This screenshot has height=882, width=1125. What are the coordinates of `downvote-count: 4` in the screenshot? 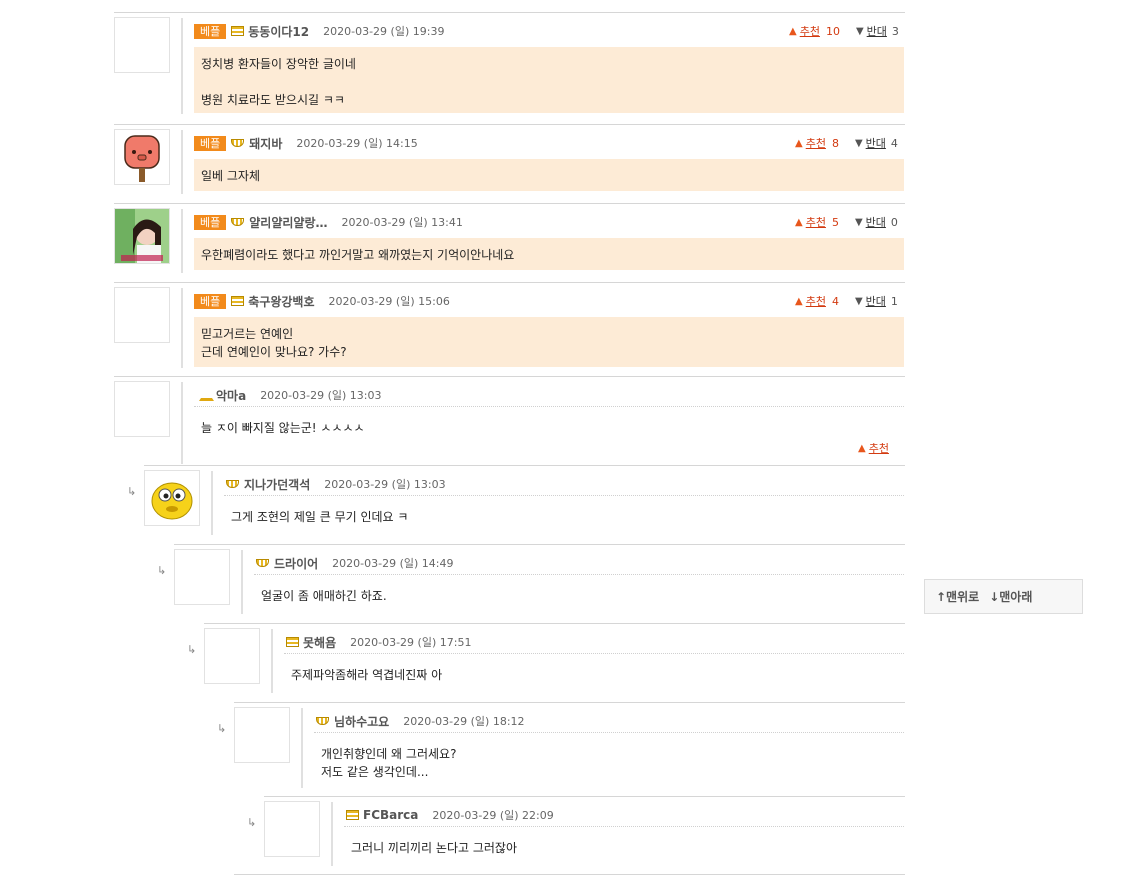 It's located at (894, 143).